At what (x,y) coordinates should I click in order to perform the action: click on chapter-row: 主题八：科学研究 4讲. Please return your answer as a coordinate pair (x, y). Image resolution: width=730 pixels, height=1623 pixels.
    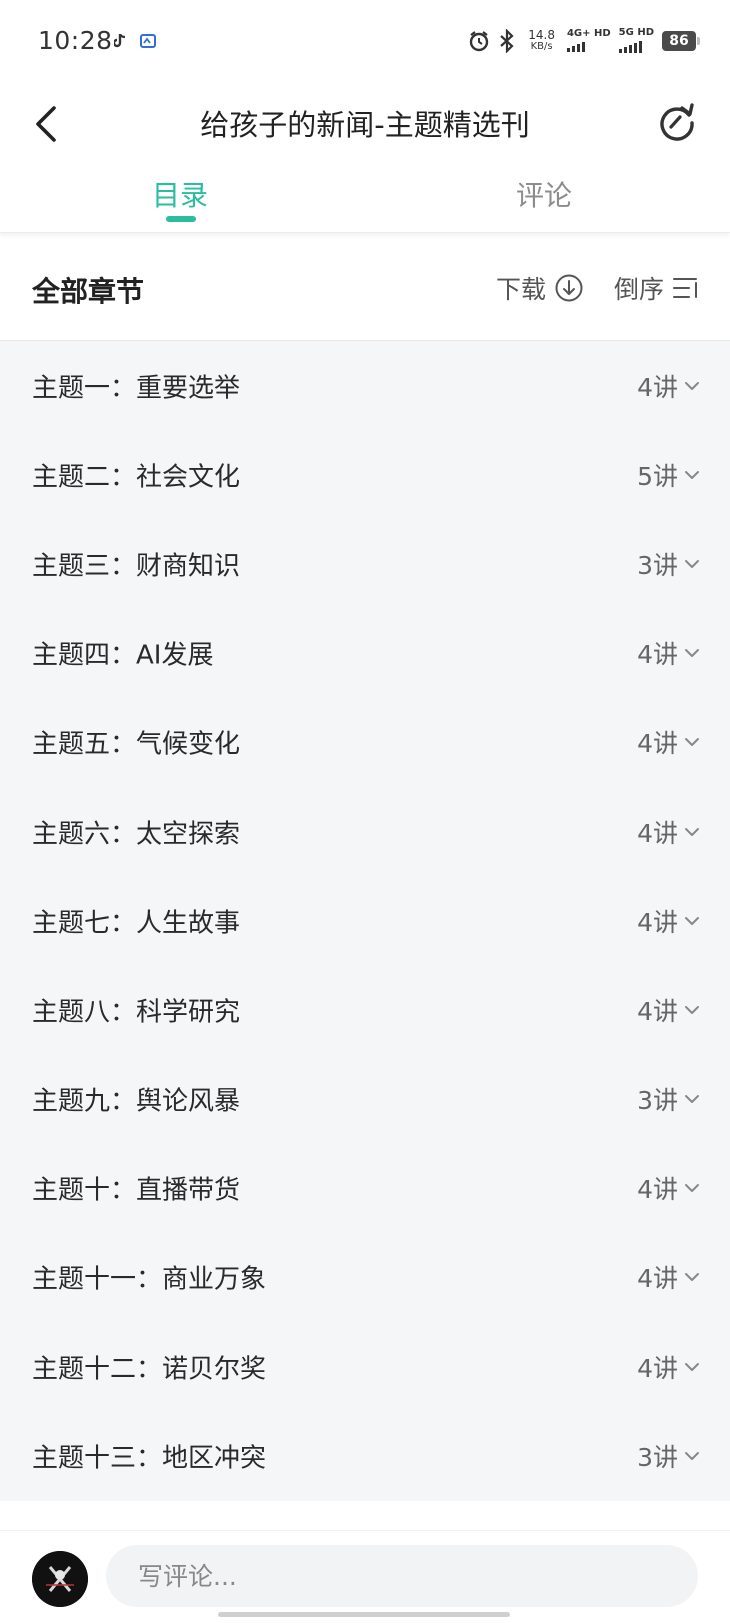
    Looking at the image, I should click on (365, 1009).